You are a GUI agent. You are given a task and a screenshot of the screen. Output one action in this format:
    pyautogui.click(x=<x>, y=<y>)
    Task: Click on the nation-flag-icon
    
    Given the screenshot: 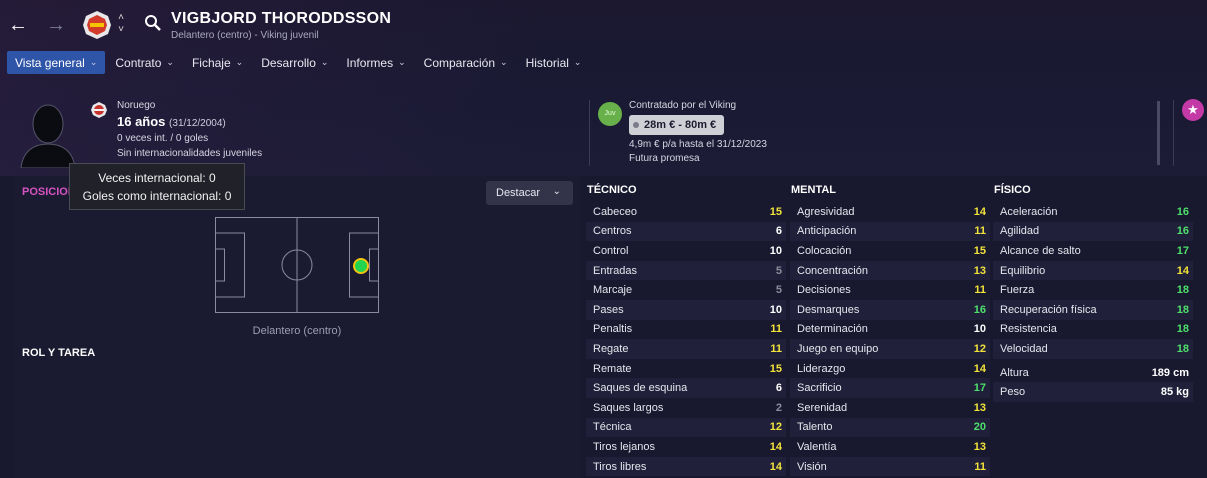 What is the action you would take?
    pyautogui.click(x=99, y=110)
    